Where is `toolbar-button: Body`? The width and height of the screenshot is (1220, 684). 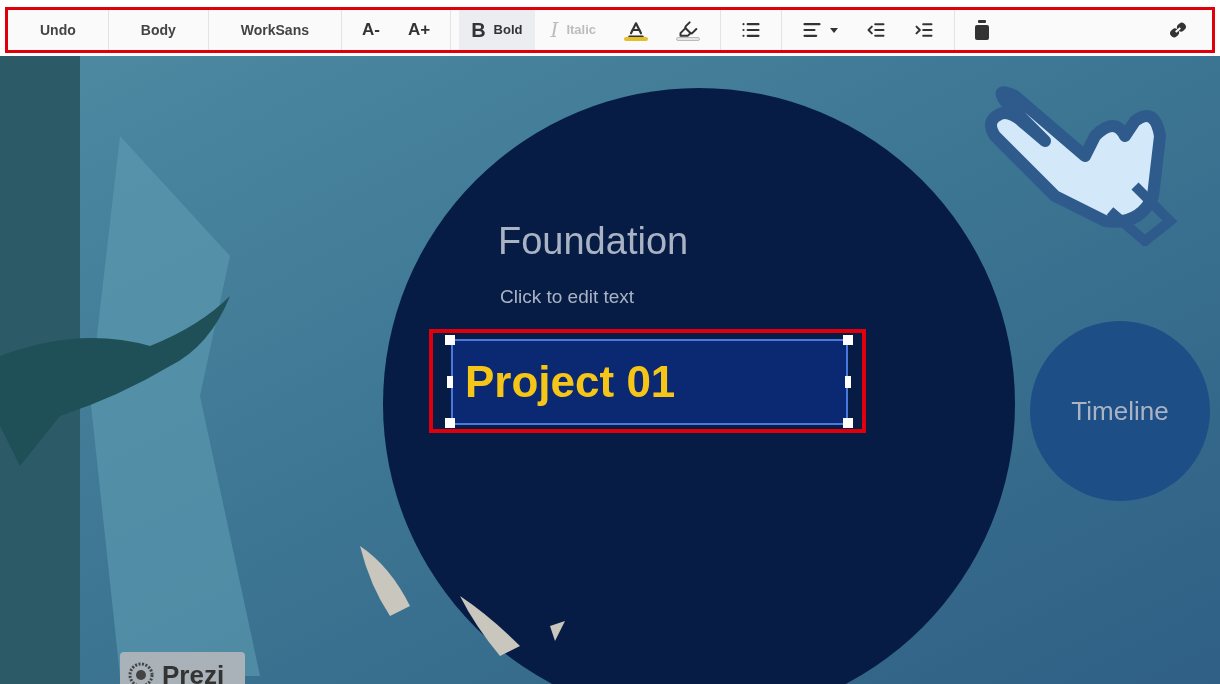
toolbar-button: Body is located at coordinates (158, 30).